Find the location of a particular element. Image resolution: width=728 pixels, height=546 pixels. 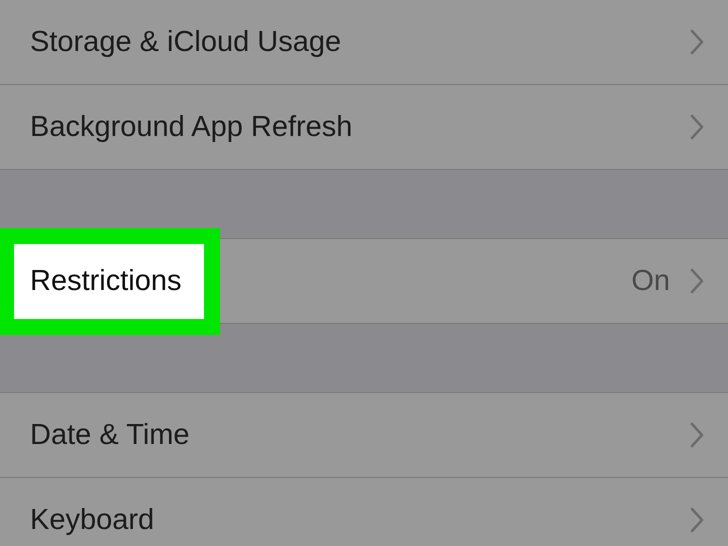

row-label: Keyboard is located at coordinates (93, 520).